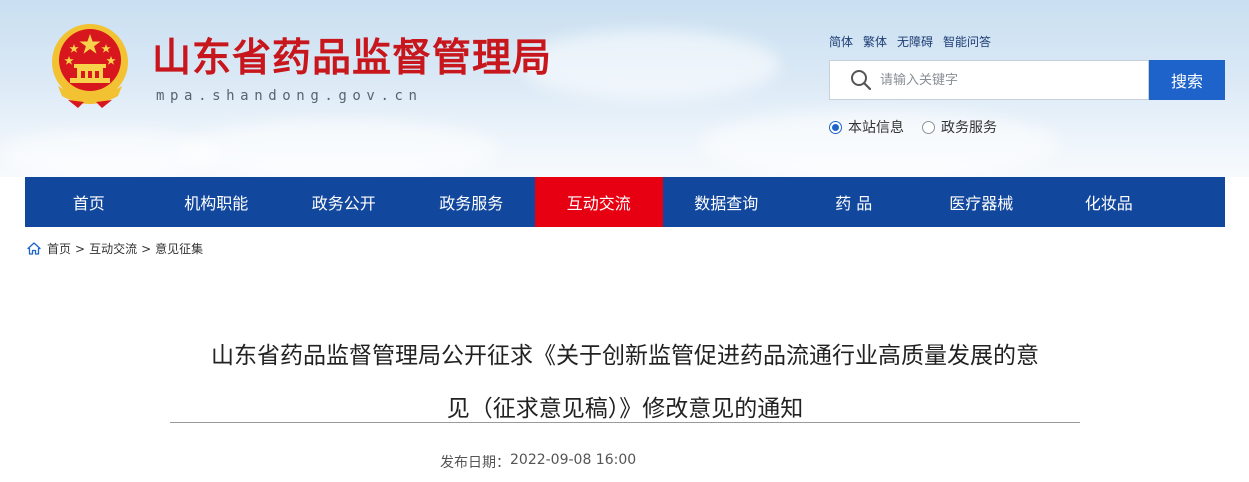 Image resolution: width=1249 pixels, height=482 pixels. I want to click on breadcrumb-opinion-collection: 意见征集, so click(179, 248).